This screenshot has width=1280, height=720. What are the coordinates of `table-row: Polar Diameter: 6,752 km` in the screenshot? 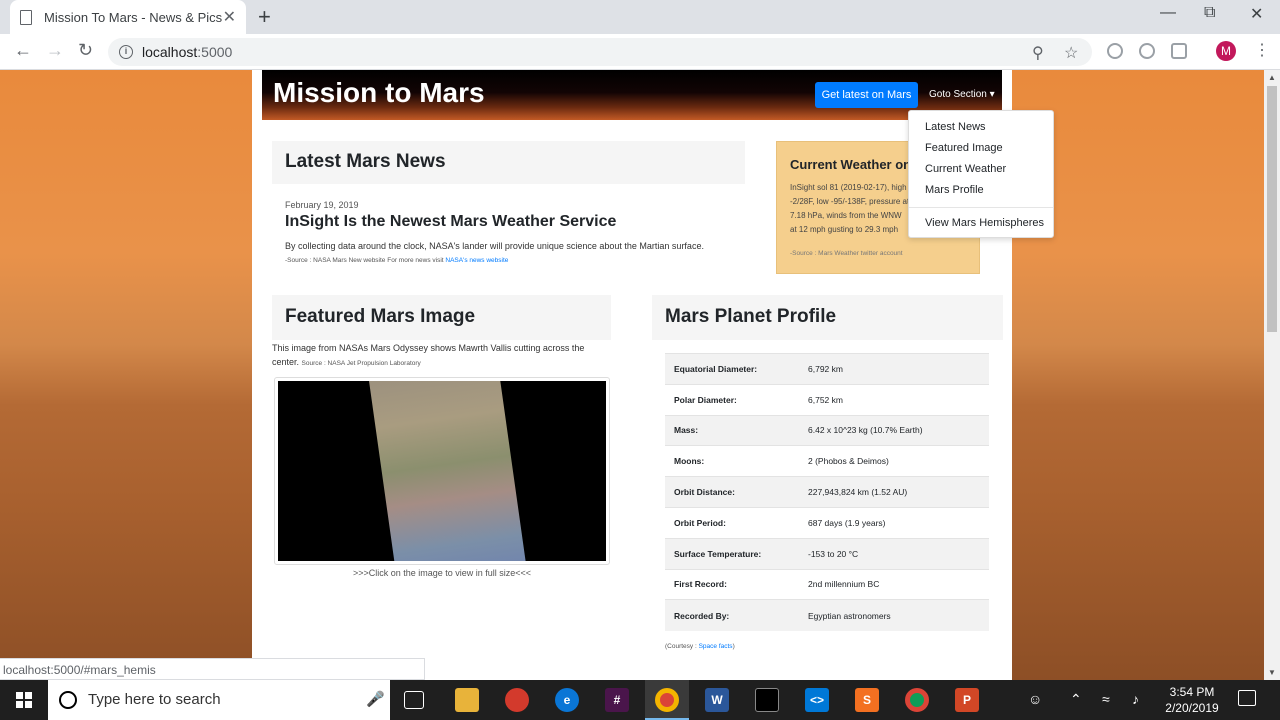 It's located at (827, 399).